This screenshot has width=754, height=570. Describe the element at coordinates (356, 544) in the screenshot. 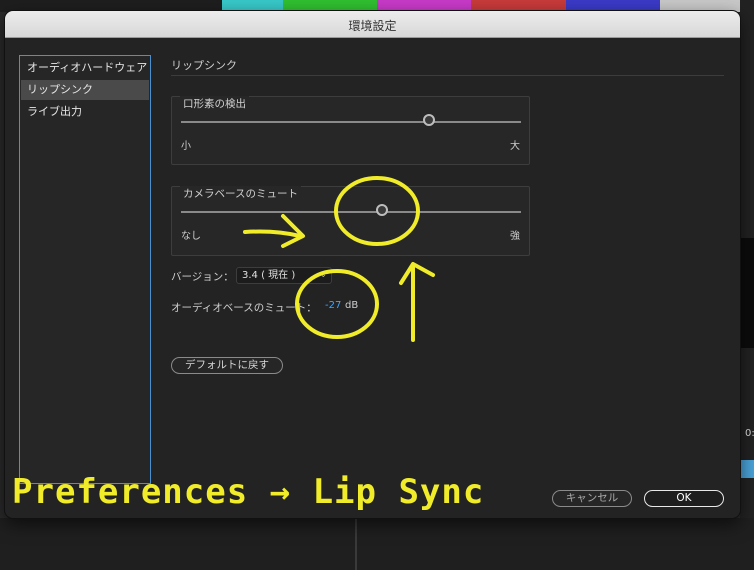

I see `background-divider` at that location.